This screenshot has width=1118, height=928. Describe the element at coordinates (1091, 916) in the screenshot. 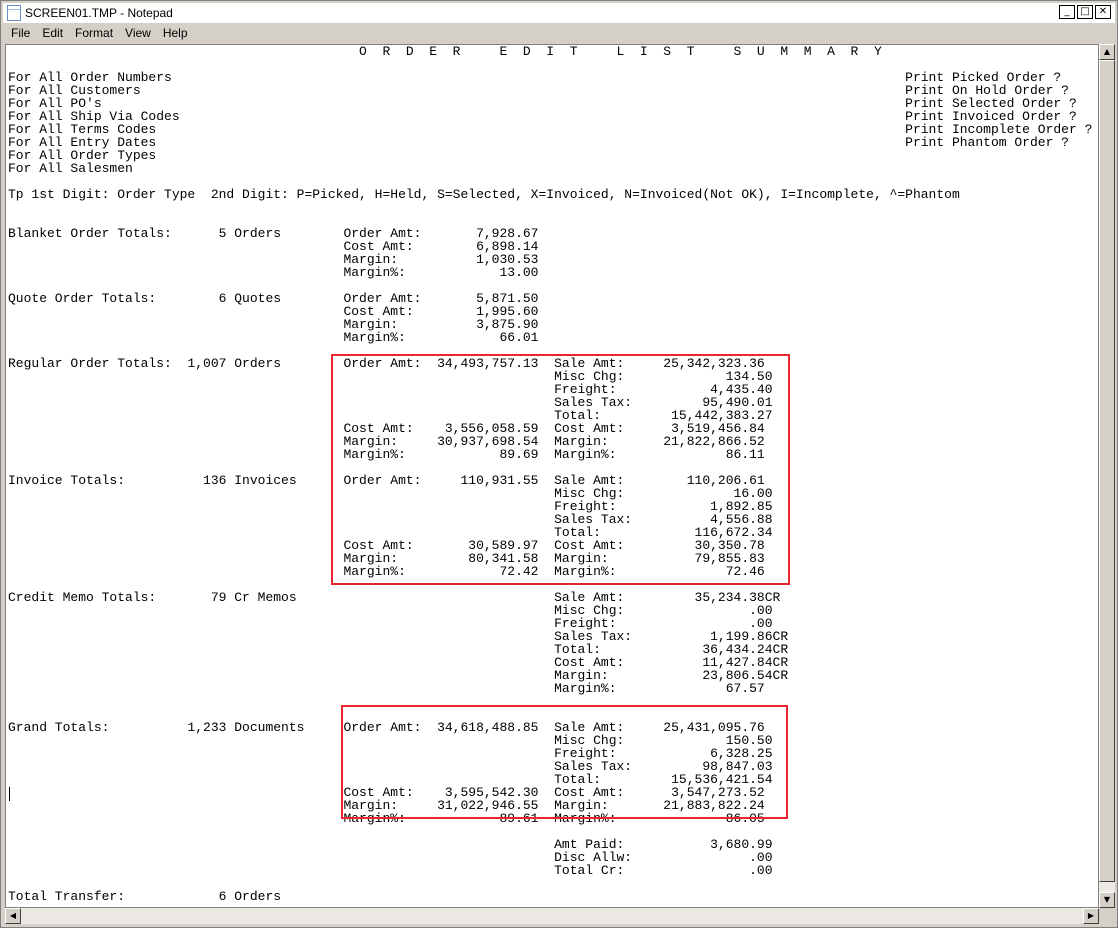

I see `scroll-right-button: ▶` at that location.